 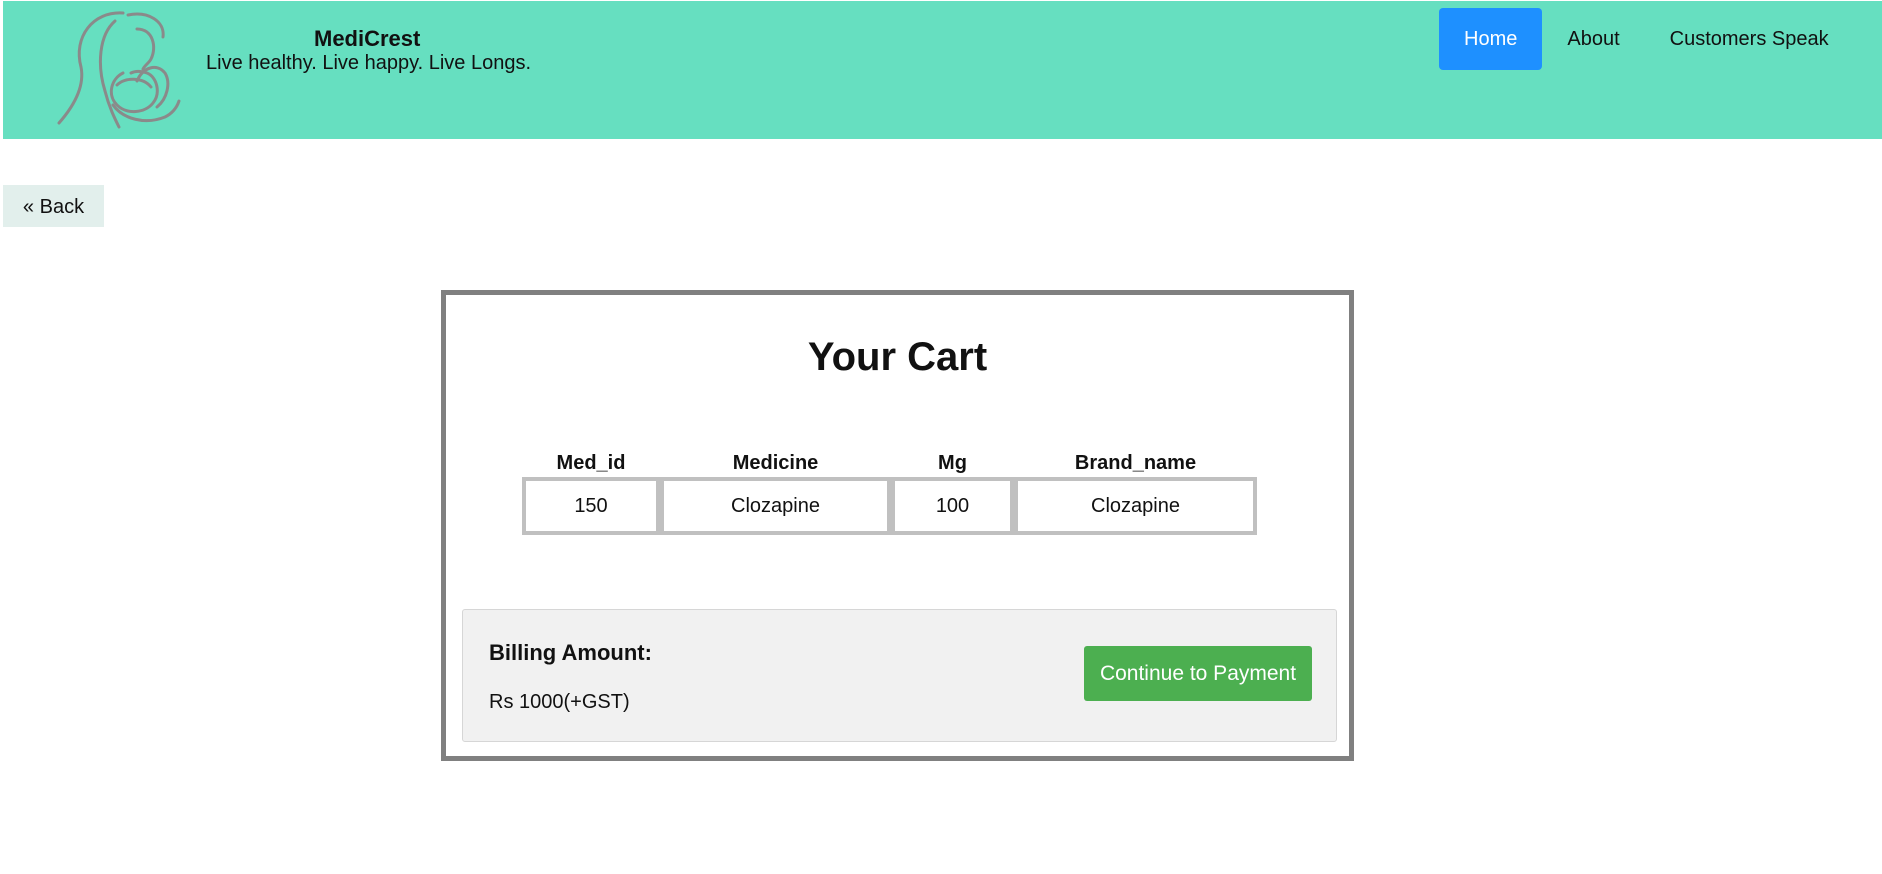 What do you see at coordinates (897, 357) in the screenshot?
I see `cart-title: Your Cart` at bounding box center [897, 357].